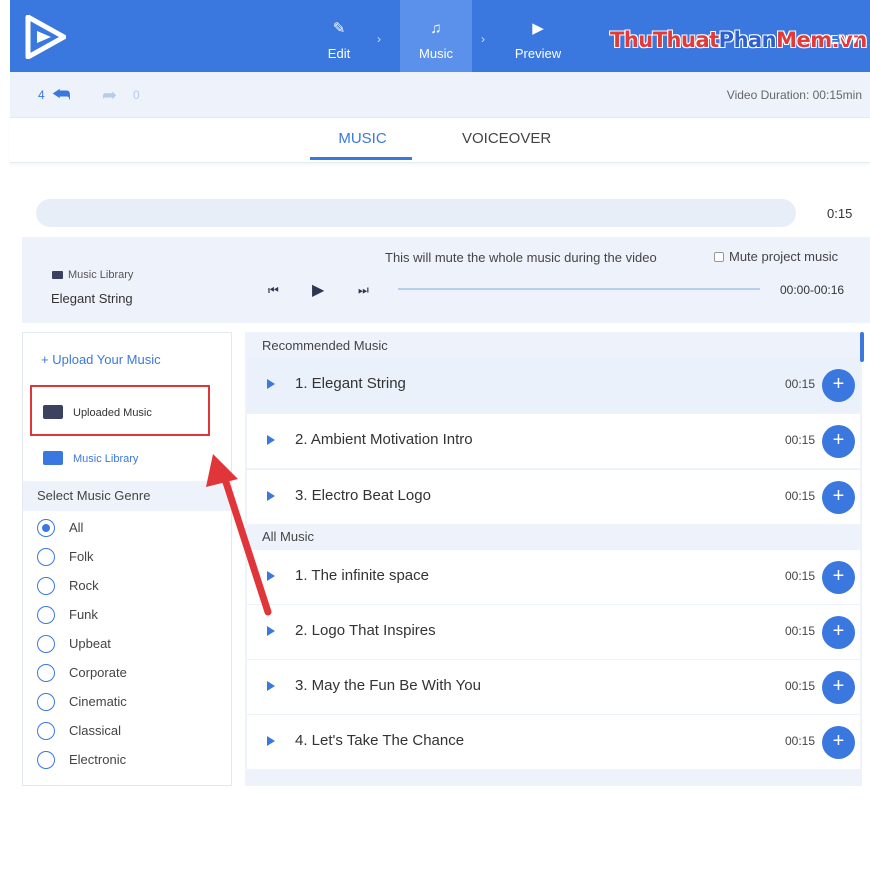  What do you see at coordinates (95, 730) in the screenshot?
I see `genre-label: Classical` at bounding box center [95, 730].